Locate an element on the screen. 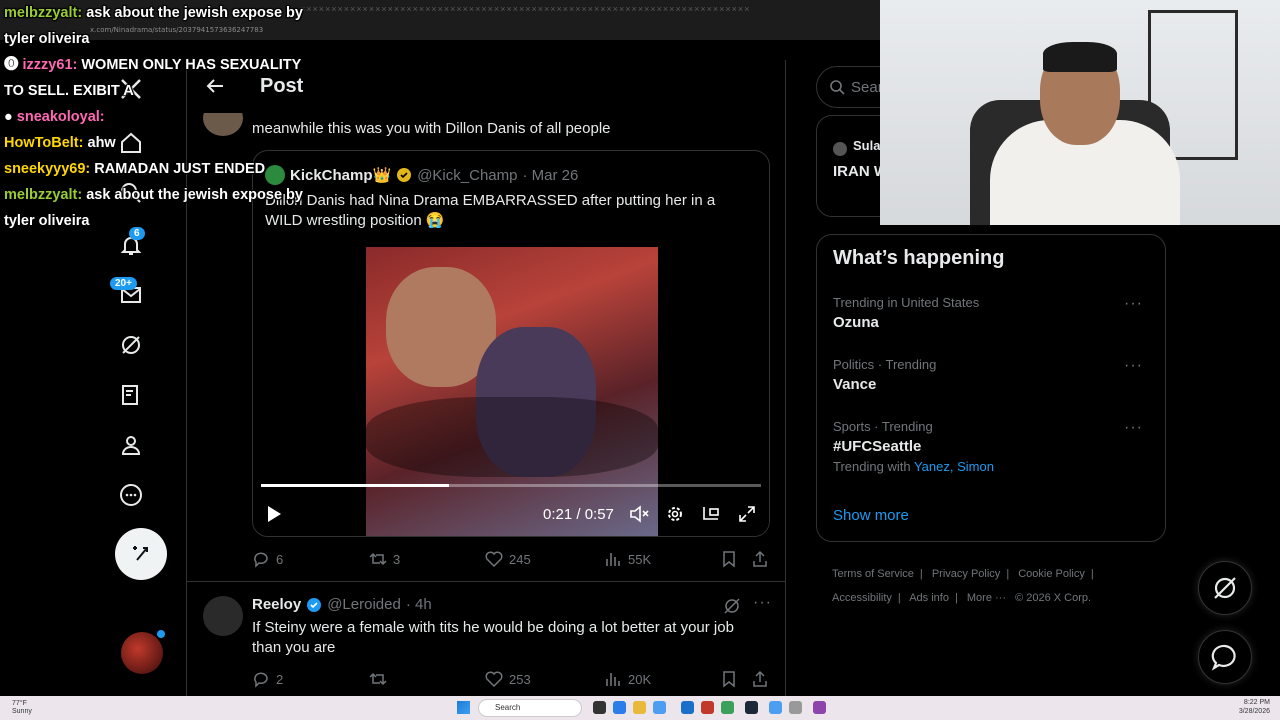  store-icon is located at coordinates (687, 707).